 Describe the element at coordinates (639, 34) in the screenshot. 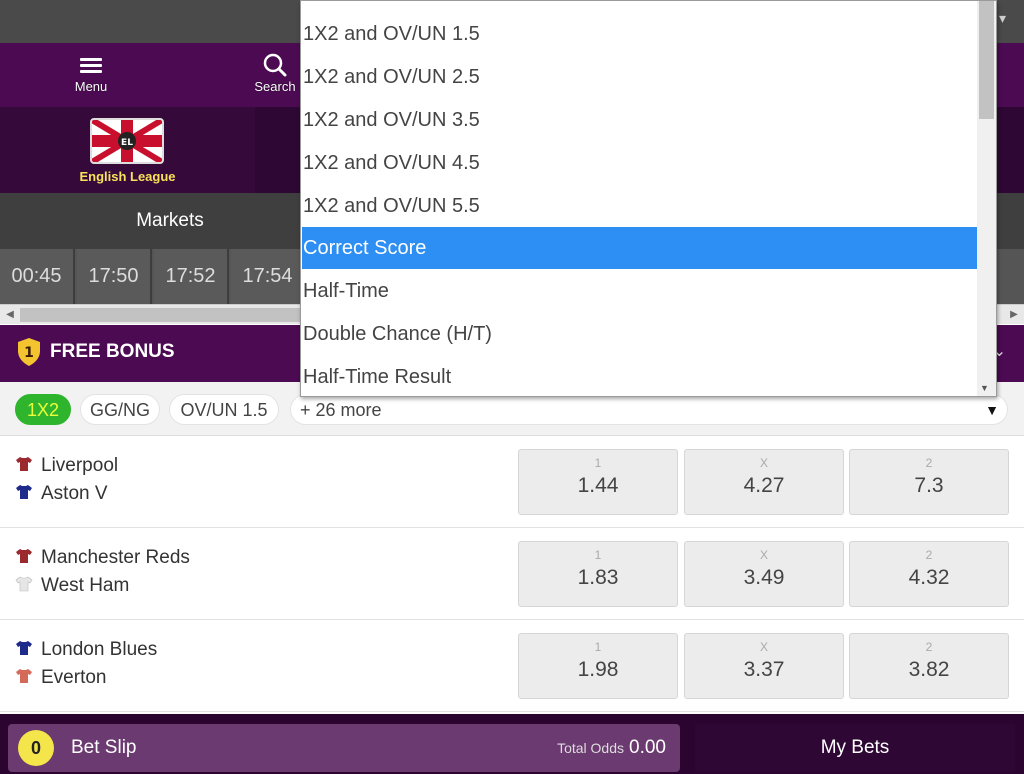

I see `dropdown-option: 1X2 and OV/UN 1.5` at that location.